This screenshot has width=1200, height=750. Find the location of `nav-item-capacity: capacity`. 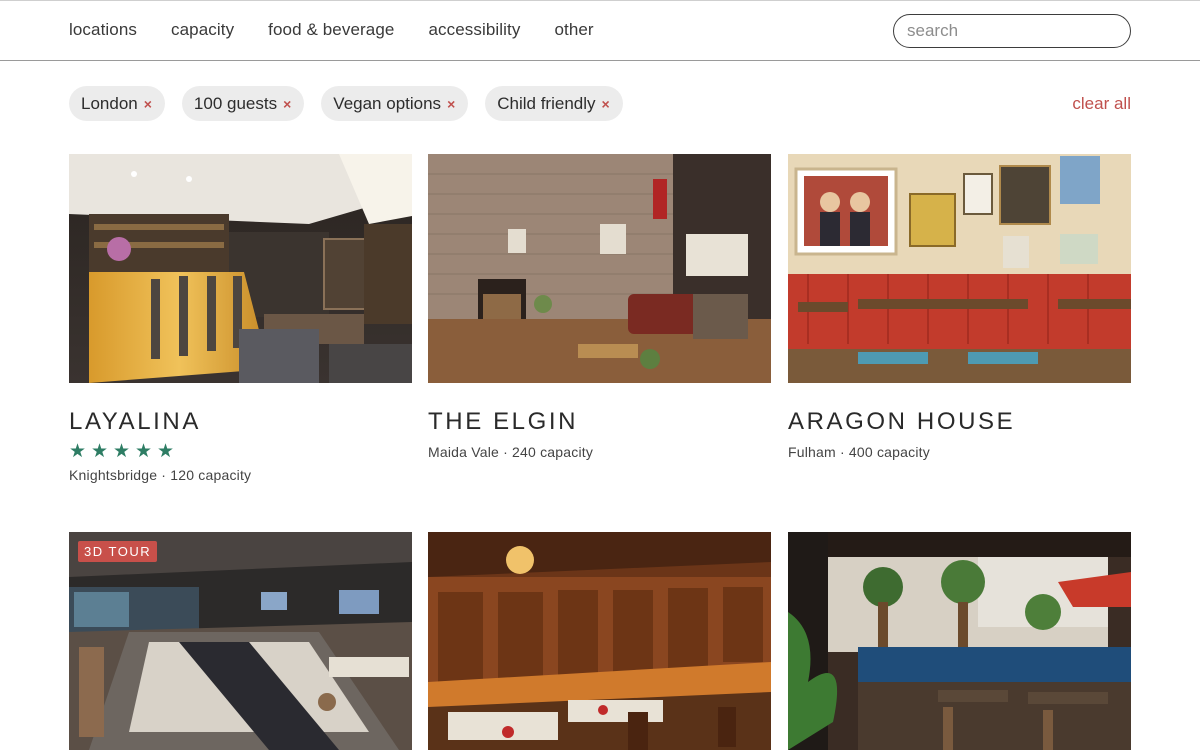

nav-item-capacity: capacity is located at coordinates (202, 30).